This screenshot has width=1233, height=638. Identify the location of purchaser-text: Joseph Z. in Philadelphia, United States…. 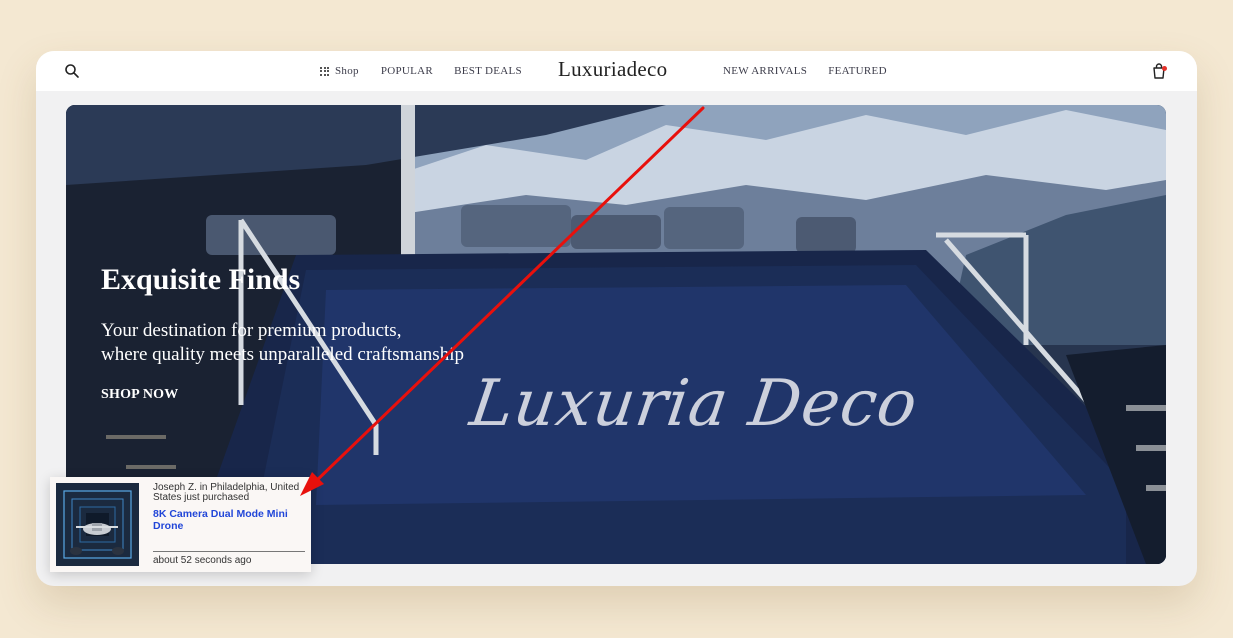
(226, 492).